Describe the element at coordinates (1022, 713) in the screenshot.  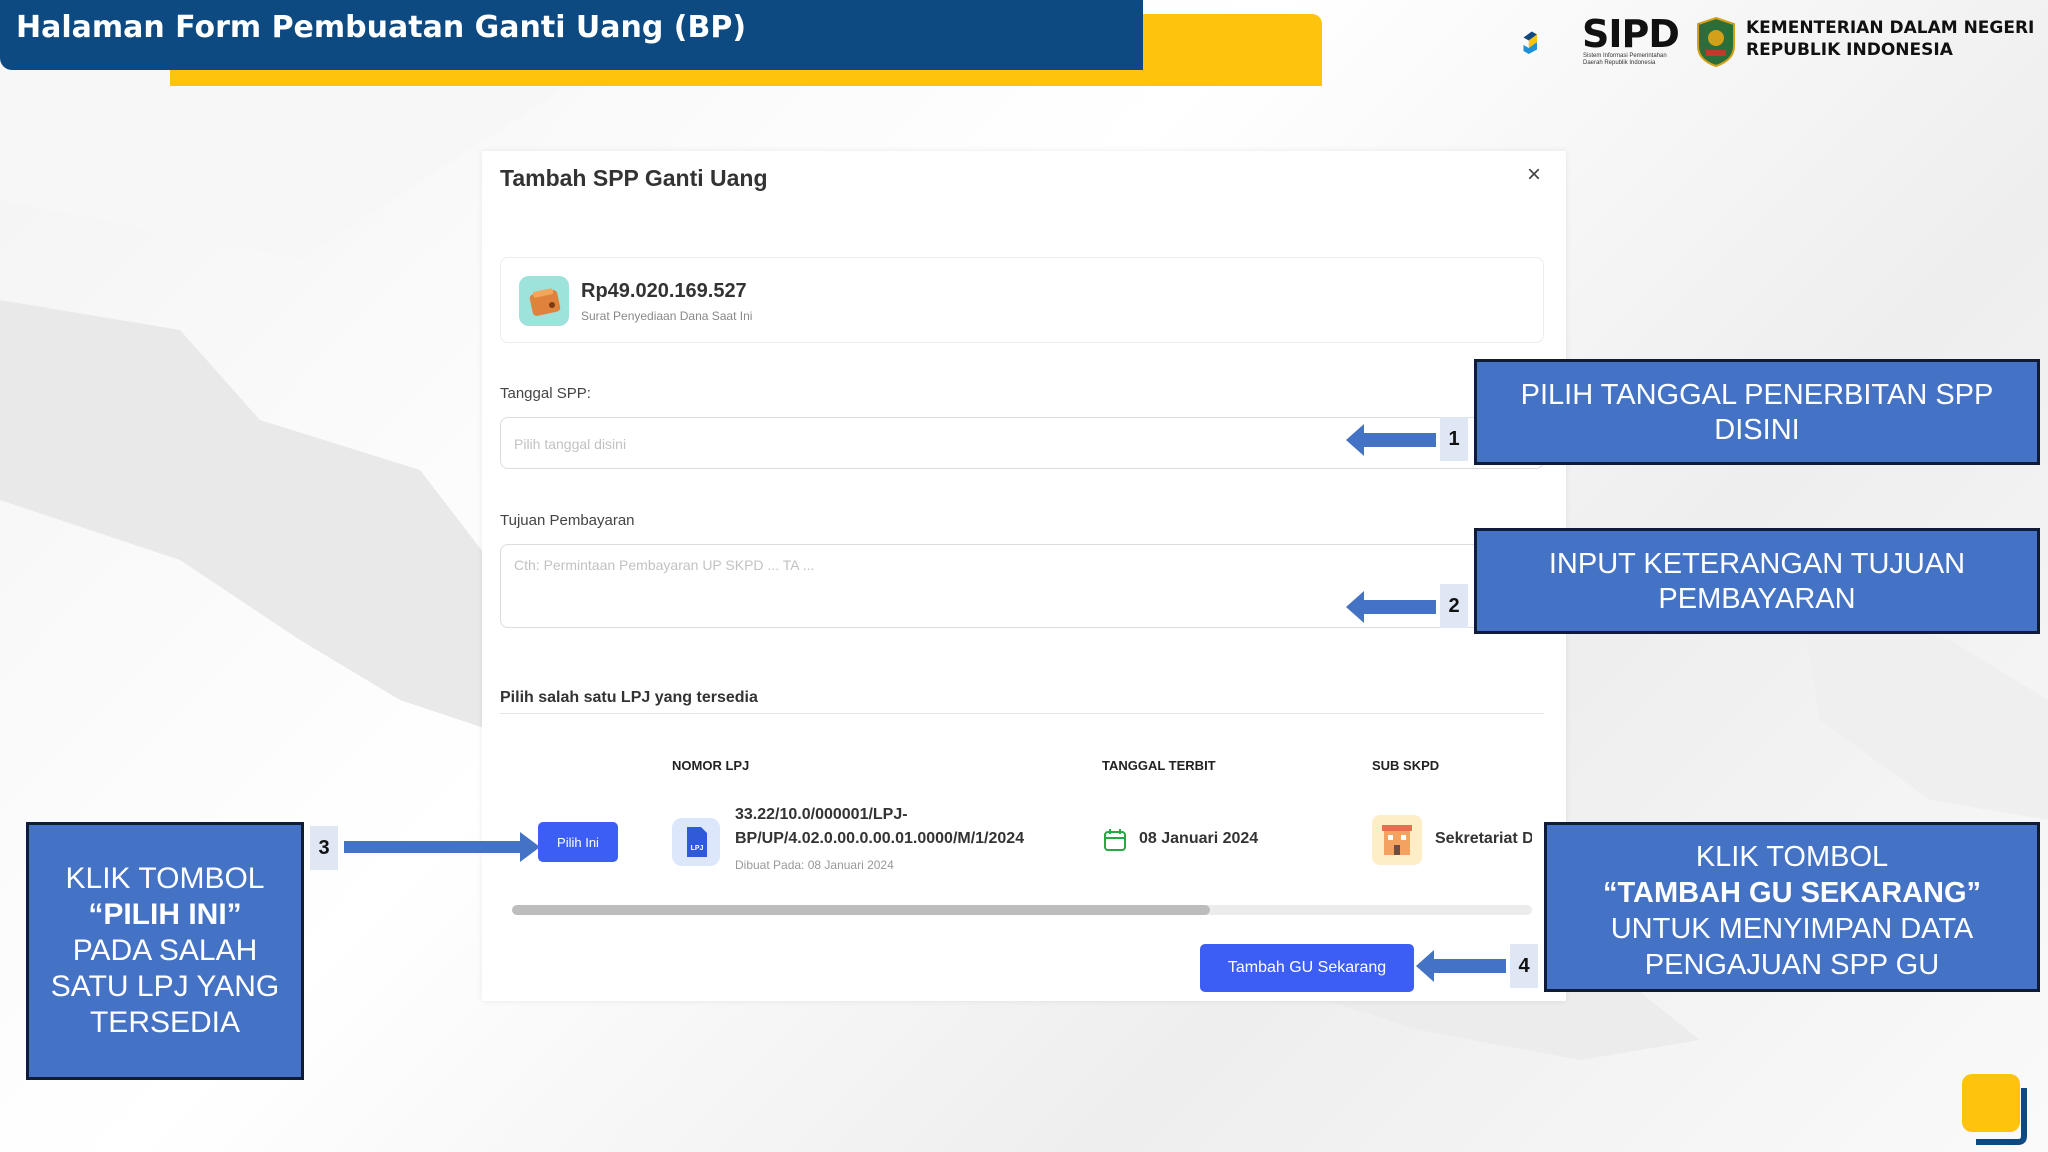
I see `section-divider` at that location.